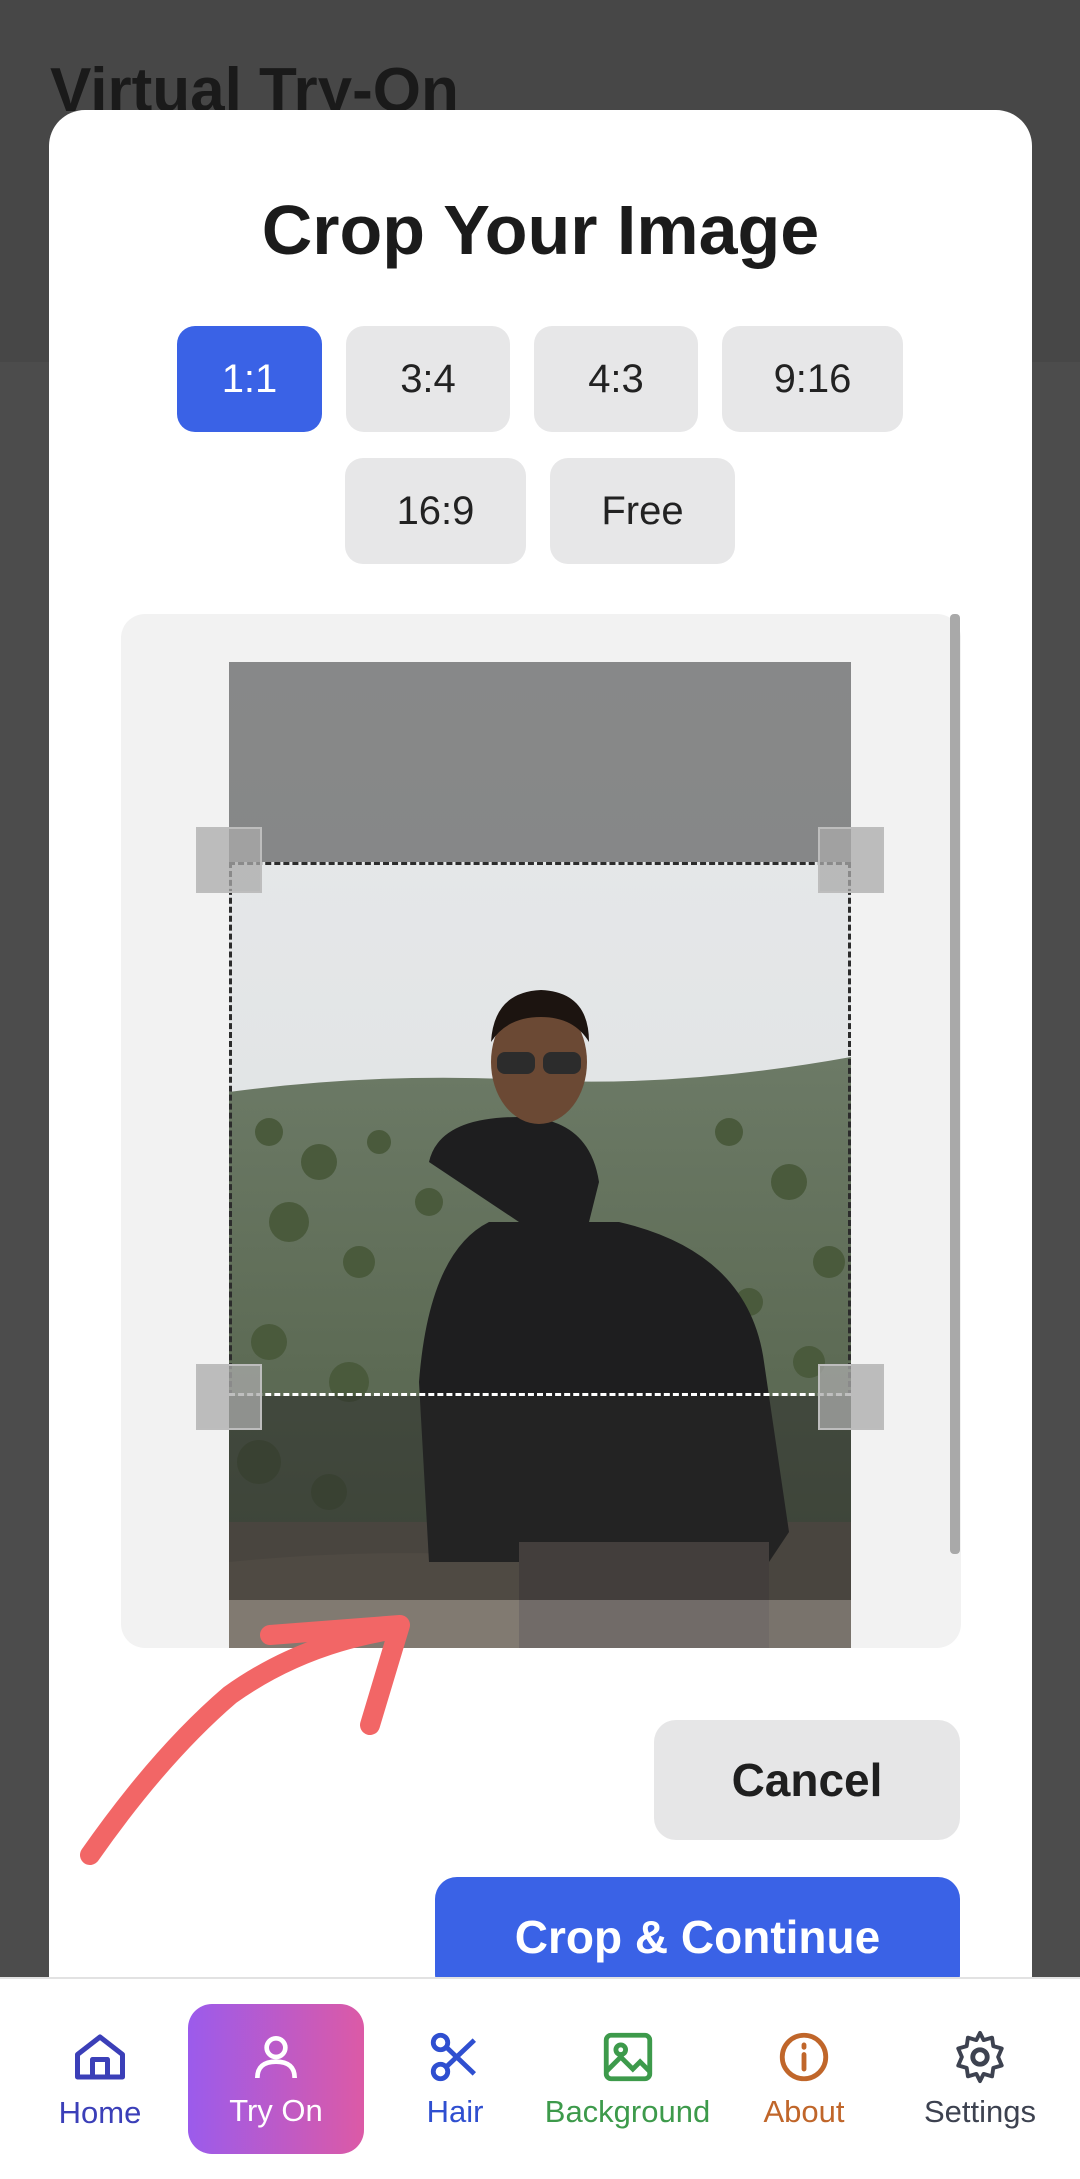 The image size is (1080, 2179). I want to click on nav-try-on-label: Try On, so click(276, 2110).